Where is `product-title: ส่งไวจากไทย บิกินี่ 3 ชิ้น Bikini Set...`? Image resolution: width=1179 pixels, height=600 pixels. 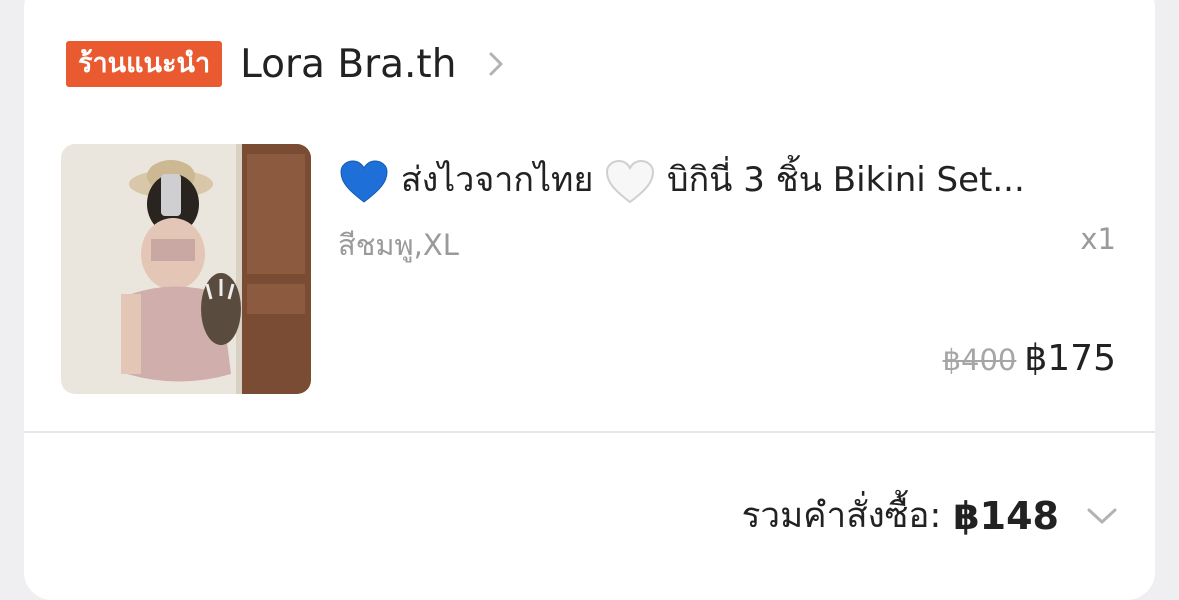 product-title: ส่งไวจากไทย บิกินี่ 3 ชิ้น Bikini Set... is located at coordinates (728, 180).